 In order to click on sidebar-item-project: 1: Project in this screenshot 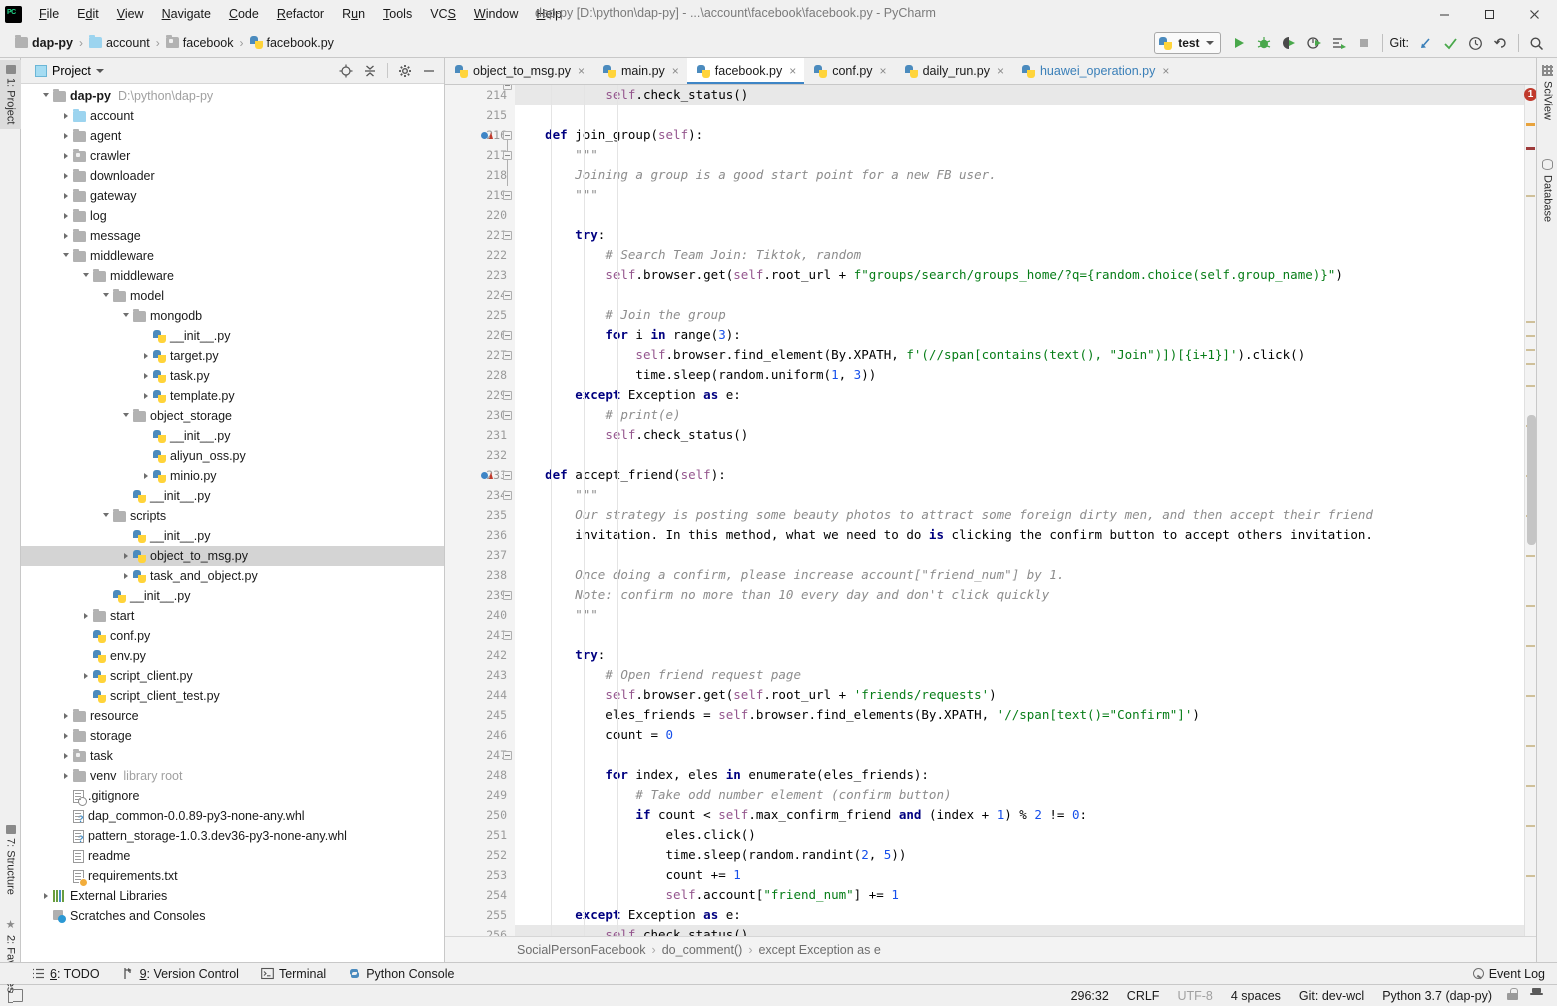, I will do `click(10, 95)`.